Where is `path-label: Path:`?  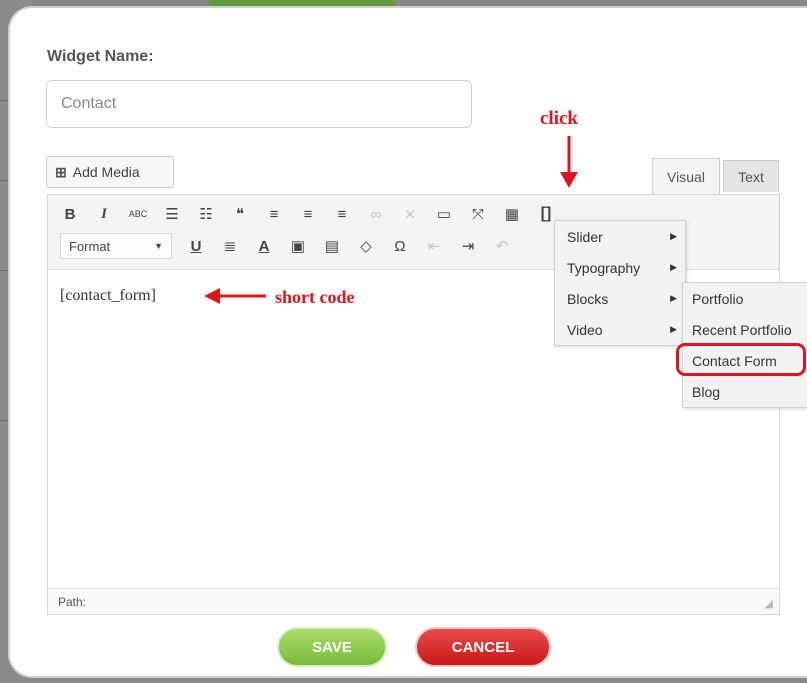
path-label: Path: is located at coordinates (72, 601).